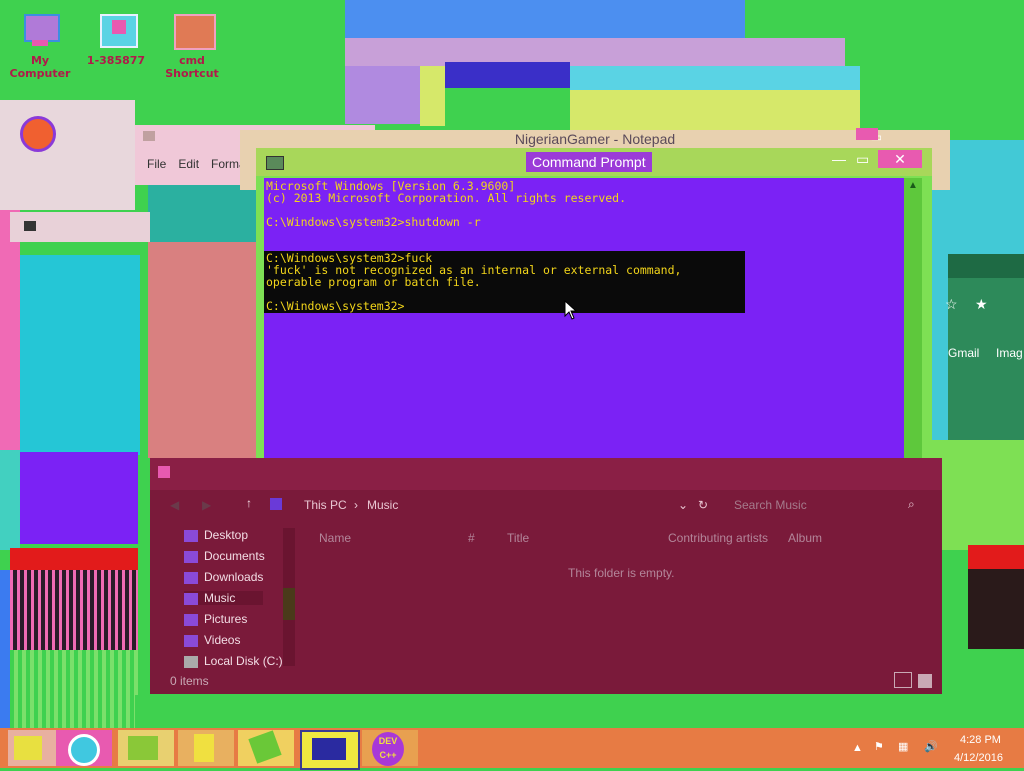 The width and height of the screenshot is (1024, 771). What do you see at coordinates (879, 746) in the screenshot?
I see `flag-icon: ⚑` at bounding box center [879, 746].